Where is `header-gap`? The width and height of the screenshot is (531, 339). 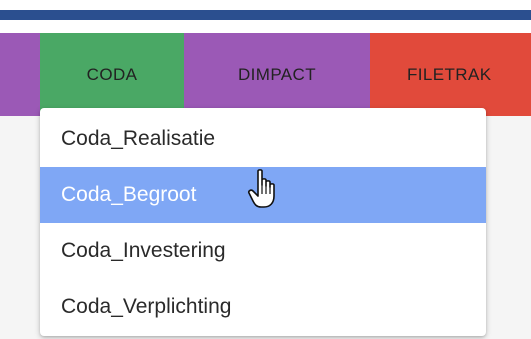 header-gap is located at coordinates (265, 26).